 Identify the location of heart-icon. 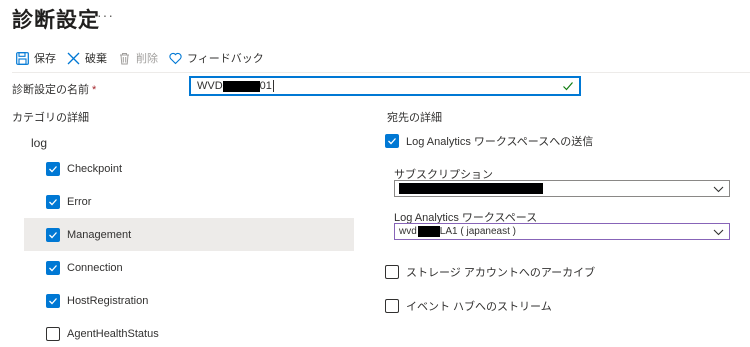
(175, 58).